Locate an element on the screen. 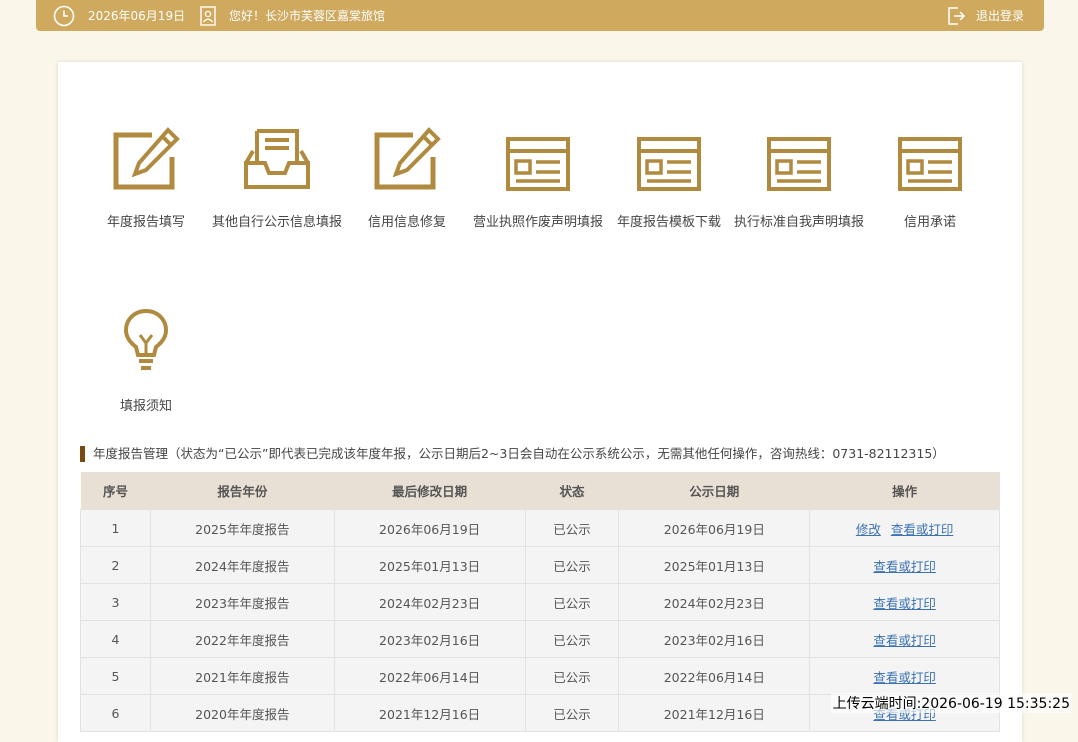 Image resolution: width=1078 pixels, height=742 pixels. license-void-statement-button: 营业执照作废声明填报 is located at coordinates (538, 177).